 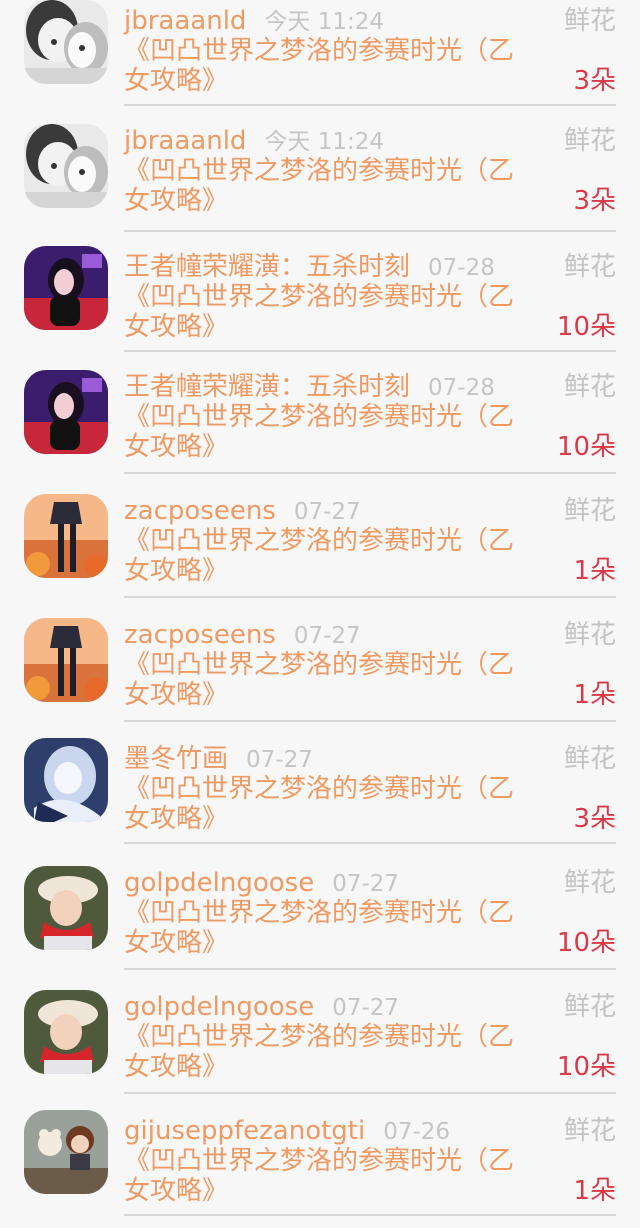 I want to click on username-text: gijuseppfezanotgti, so click(x=245, y=1131).